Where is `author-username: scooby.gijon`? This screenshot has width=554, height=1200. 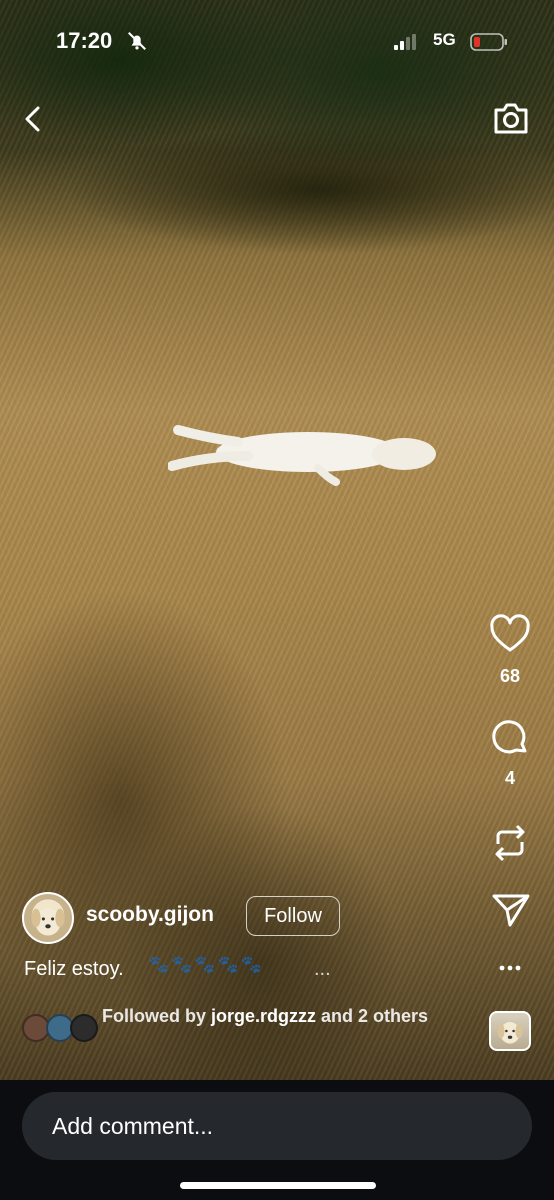 author-username: scooby.gijon is located at coordinates (150, 915).